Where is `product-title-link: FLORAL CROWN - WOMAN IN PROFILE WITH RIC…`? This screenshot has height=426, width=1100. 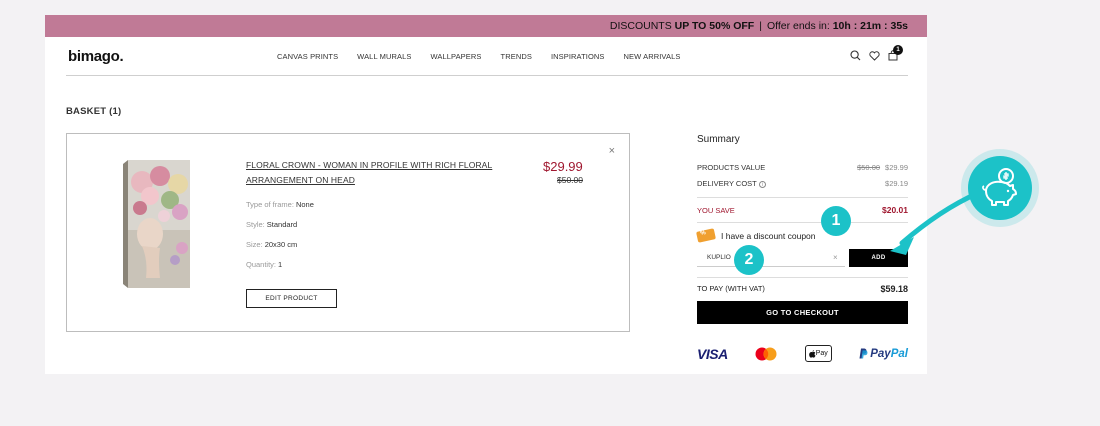 product-title-link: FLORAL CROWN - WOMAN IN PROFILE WITH RIC… is located at coordinates (376, 173).